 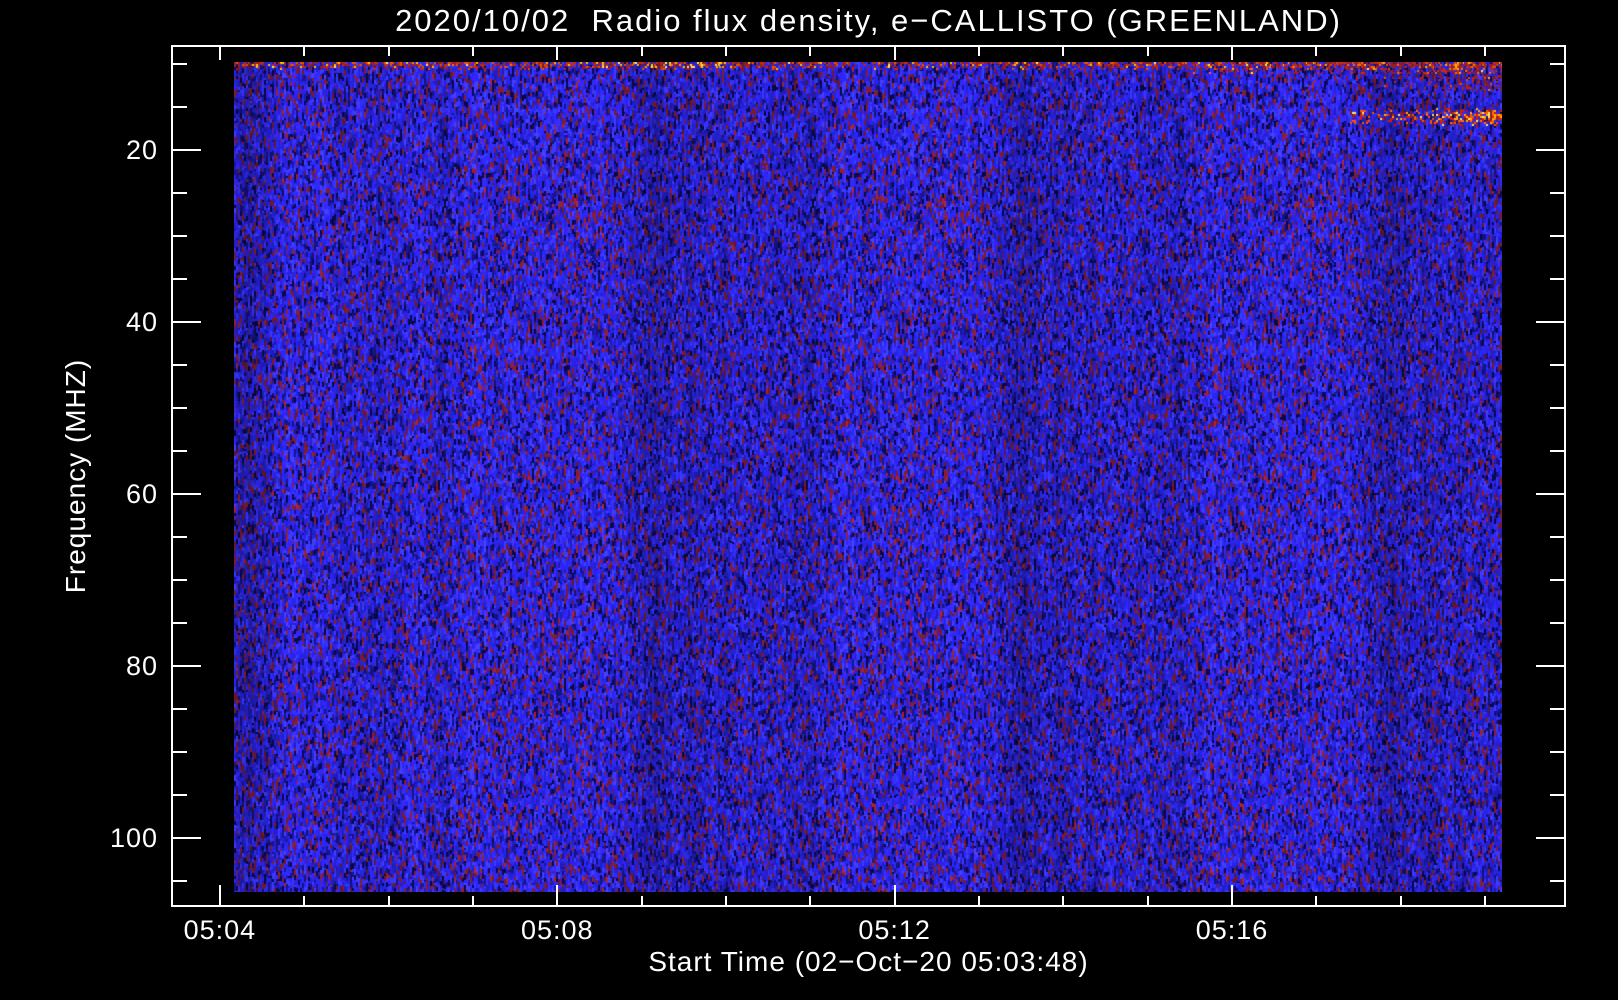 What do you see at coordinates (75, 476) in the screenshot?
I see `y-axis-title: Frequency (MHZ)` at bounding box center [75, 476].